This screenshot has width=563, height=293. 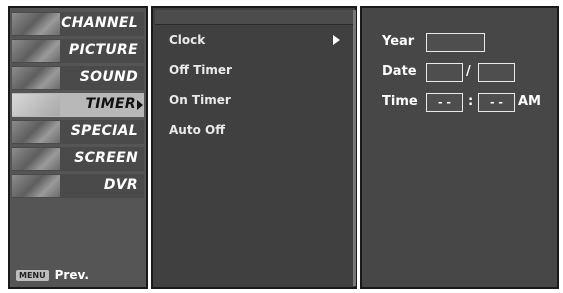 I want to click on menu-item-screen: SCREEN, so click(x=78, y=159).